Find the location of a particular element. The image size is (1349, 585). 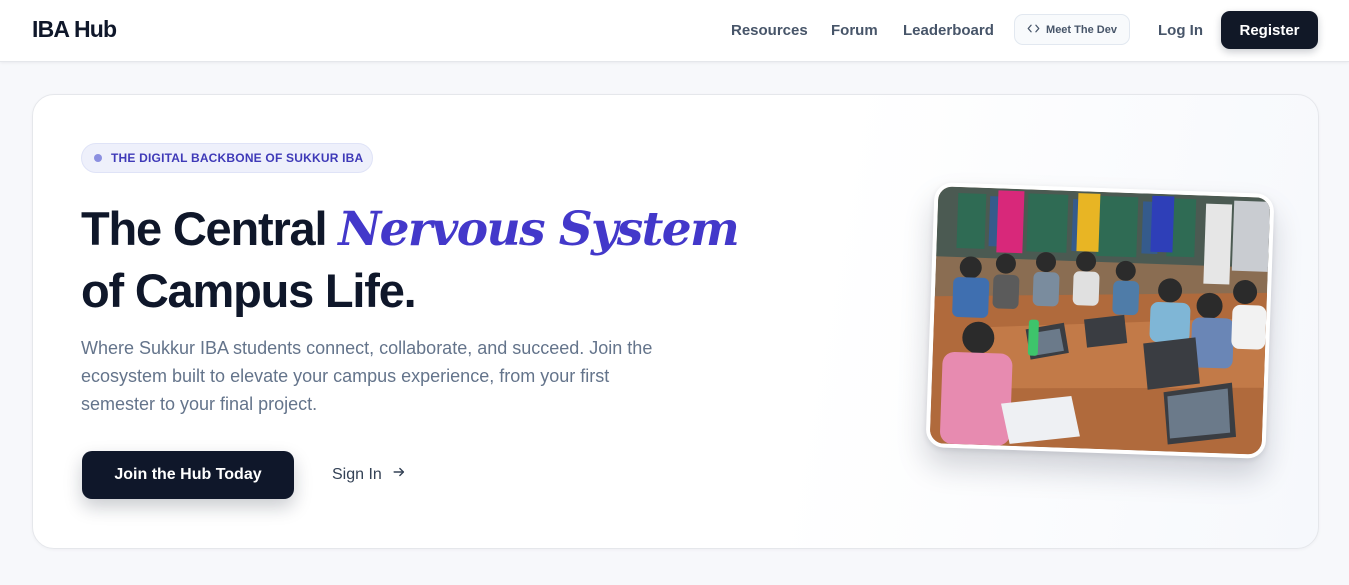

nav-link-resources: Resources is located at coordinates (769, 30).